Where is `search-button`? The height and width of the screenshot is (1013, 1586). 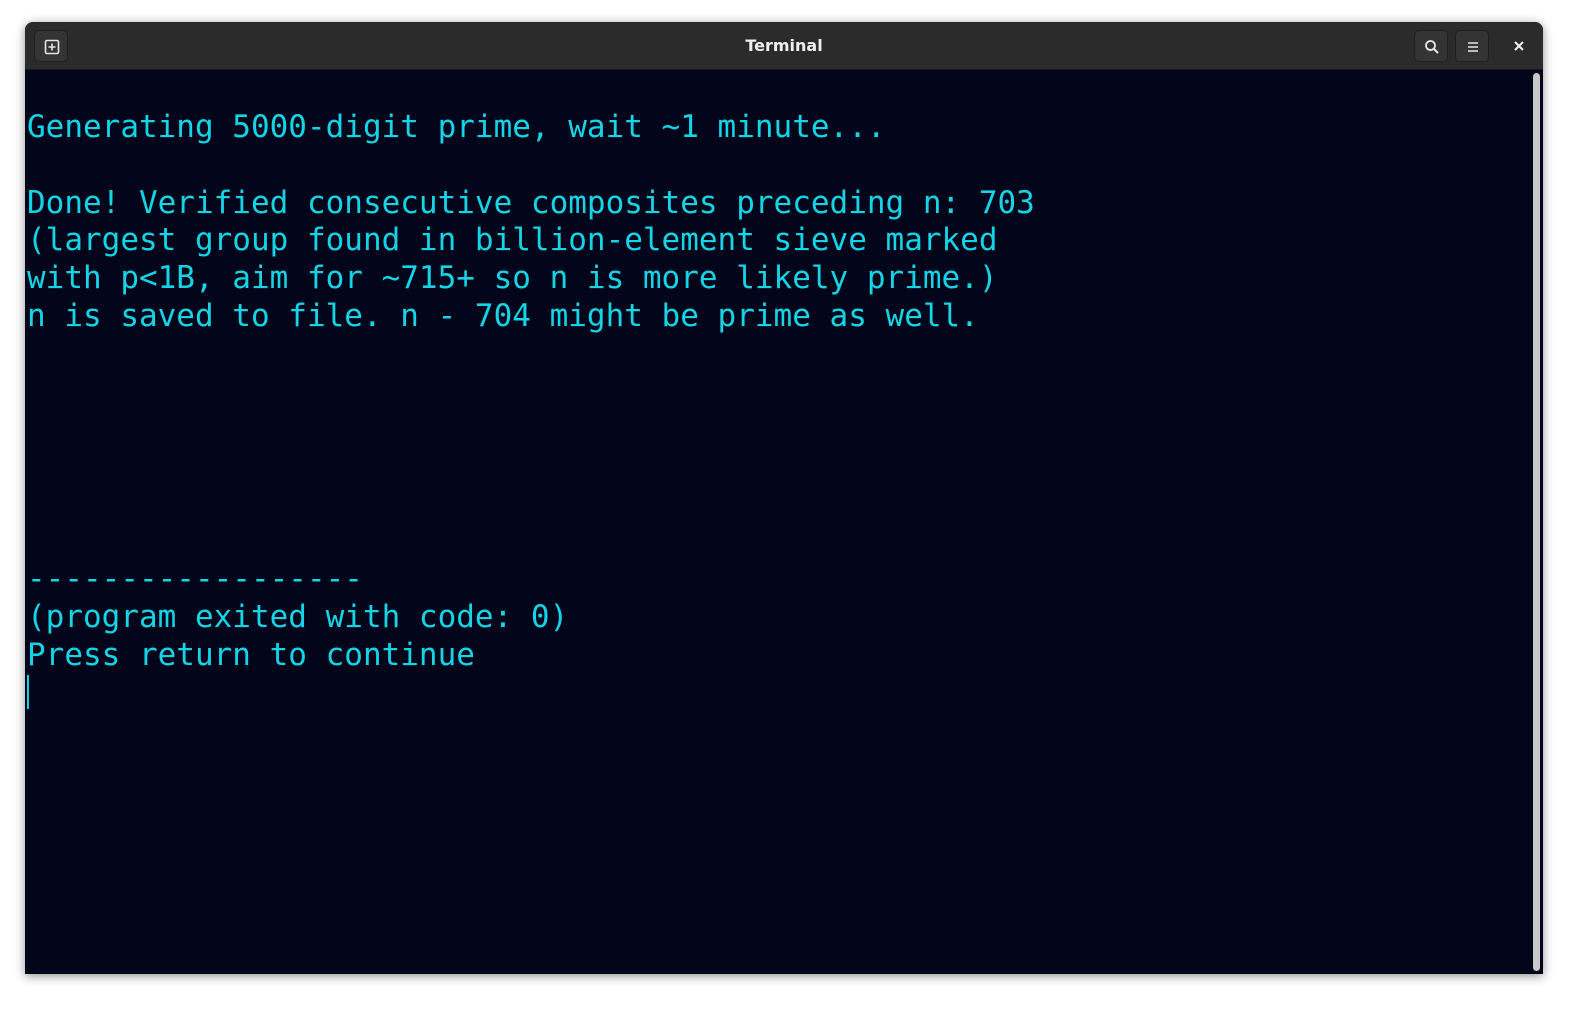 search-button is located at coordinates (1431, 46).